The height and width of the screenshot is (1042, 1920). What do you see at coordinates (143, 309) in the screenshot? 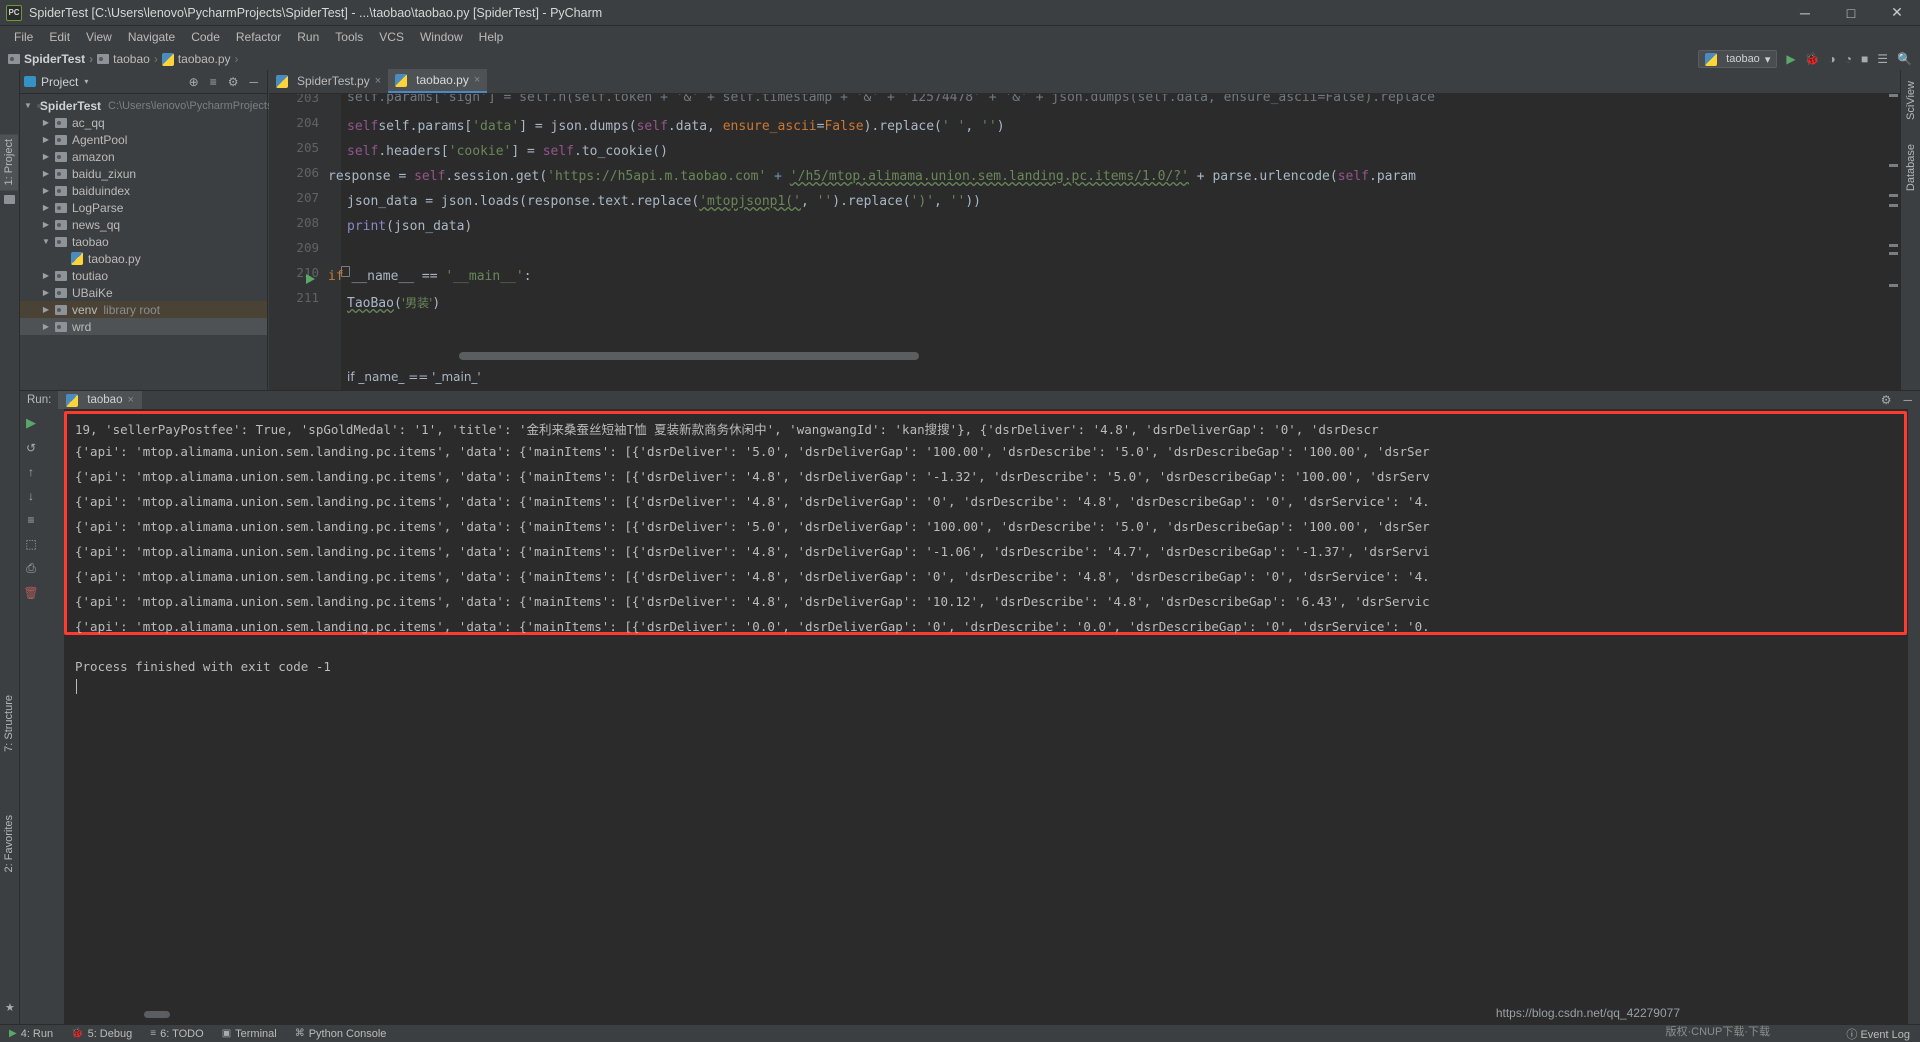
I see `tree-item-venv: ▶ venv library root` at bounding box center [143, 309].